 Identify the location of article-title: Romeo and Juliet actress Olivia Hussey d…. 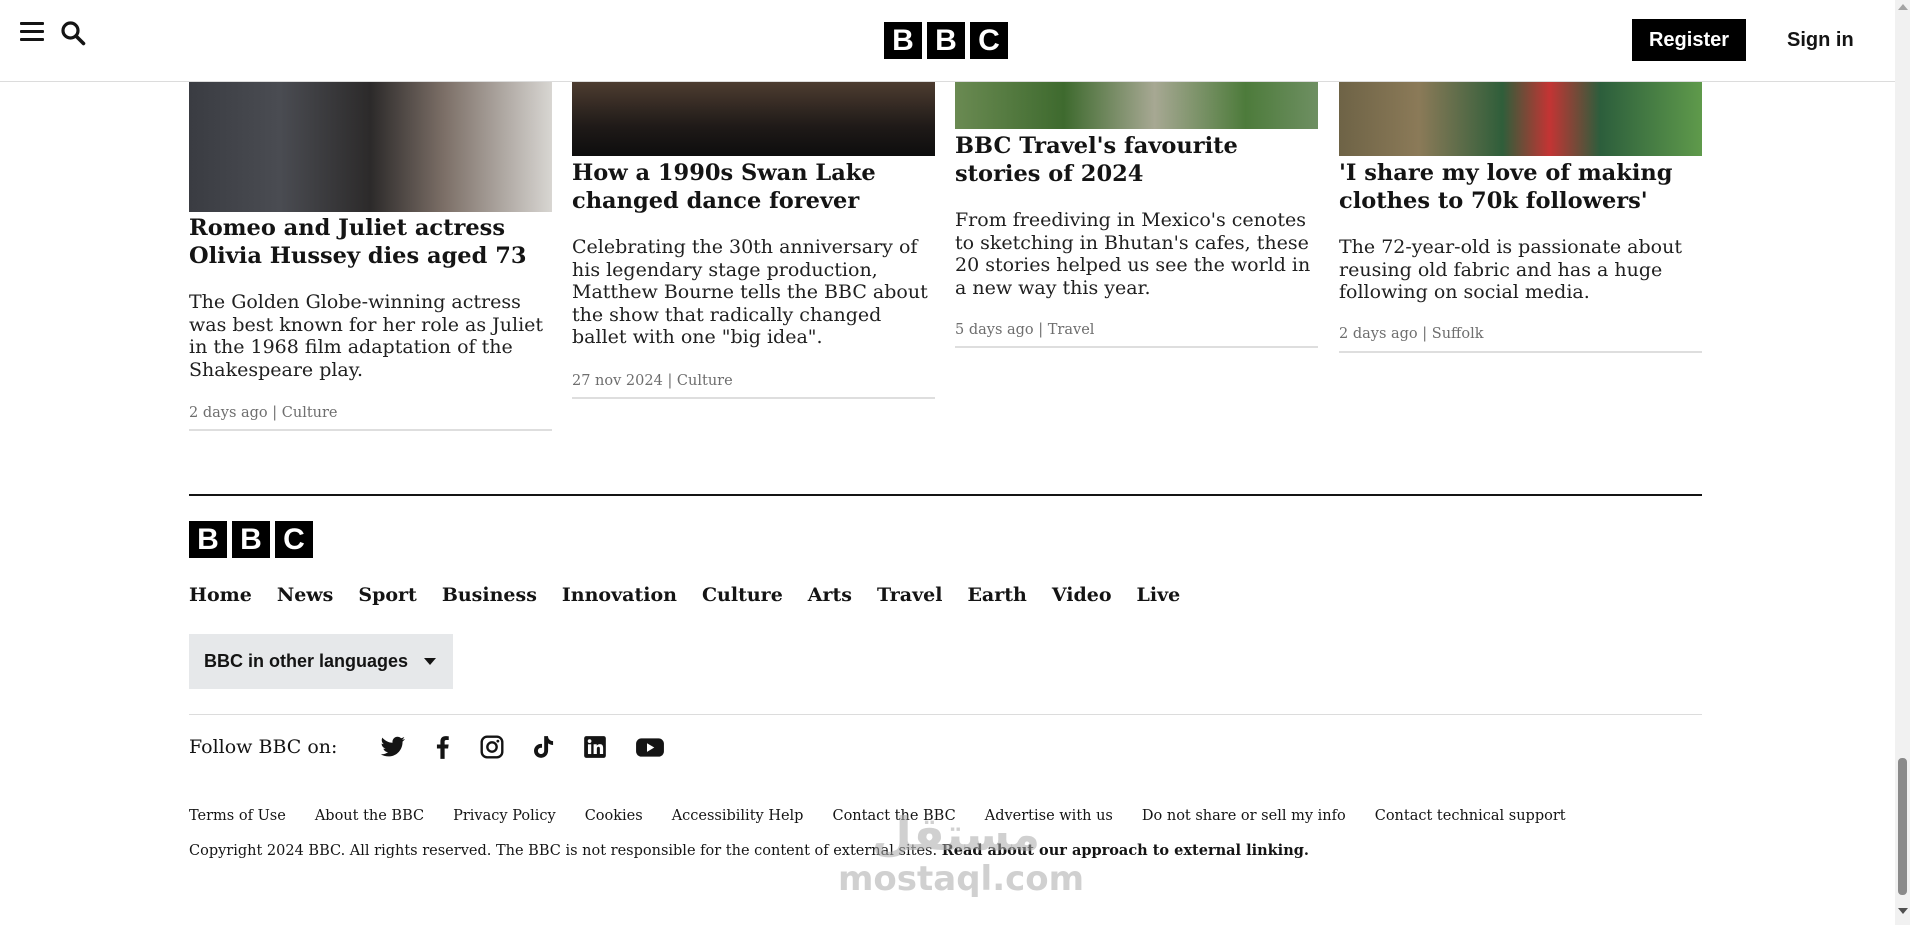
(373, 242).